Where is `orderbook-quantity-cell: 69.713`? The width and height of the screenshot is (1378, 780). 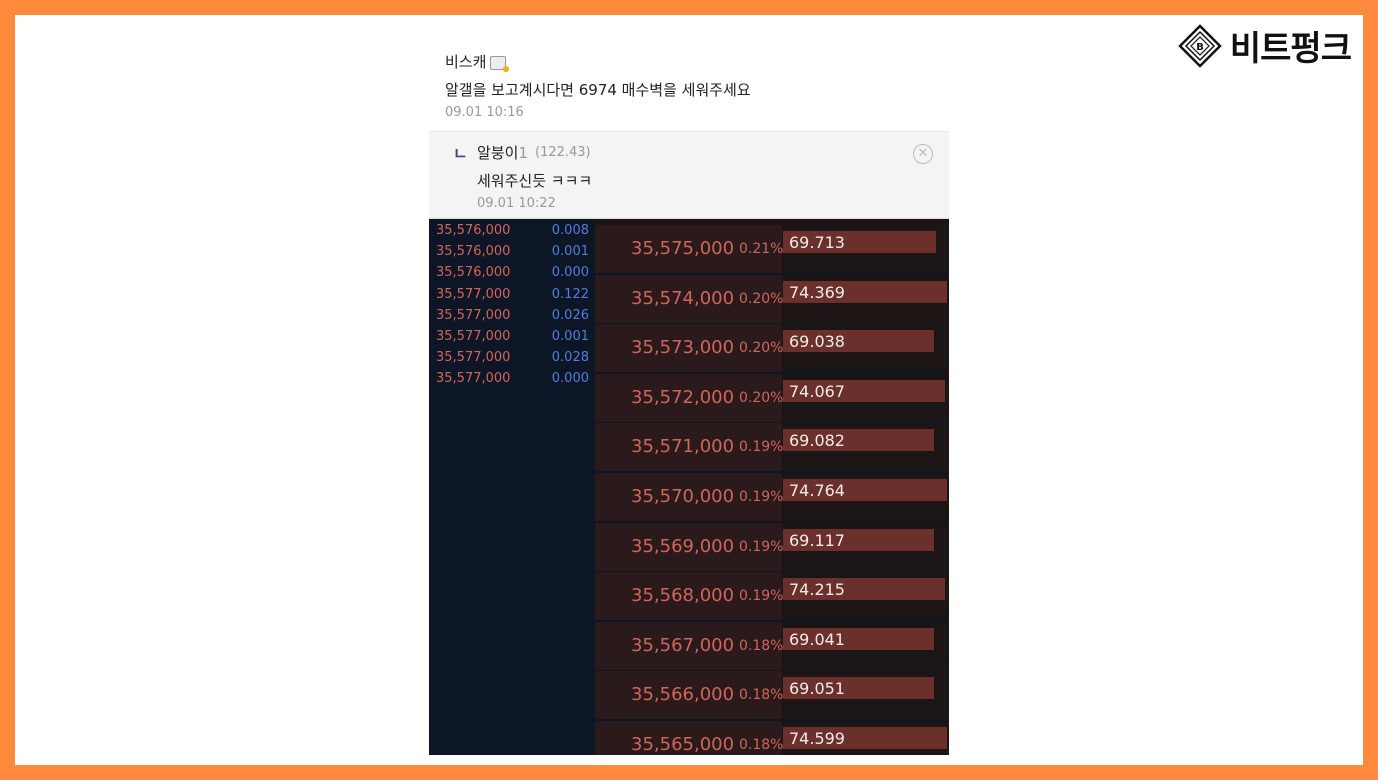 orderbook-quantity-cell: 69.713 is located at coordinates (866, 249).